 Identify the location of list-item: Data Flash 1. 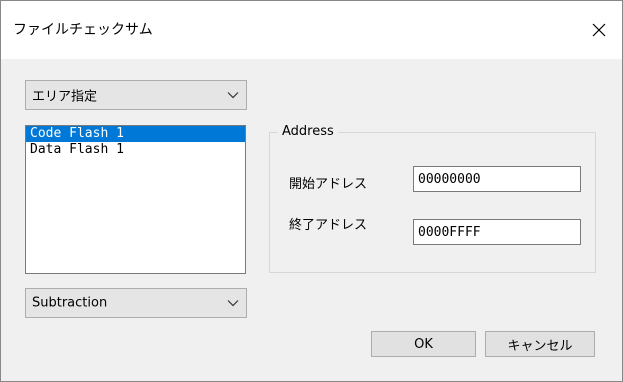
(135, 150).